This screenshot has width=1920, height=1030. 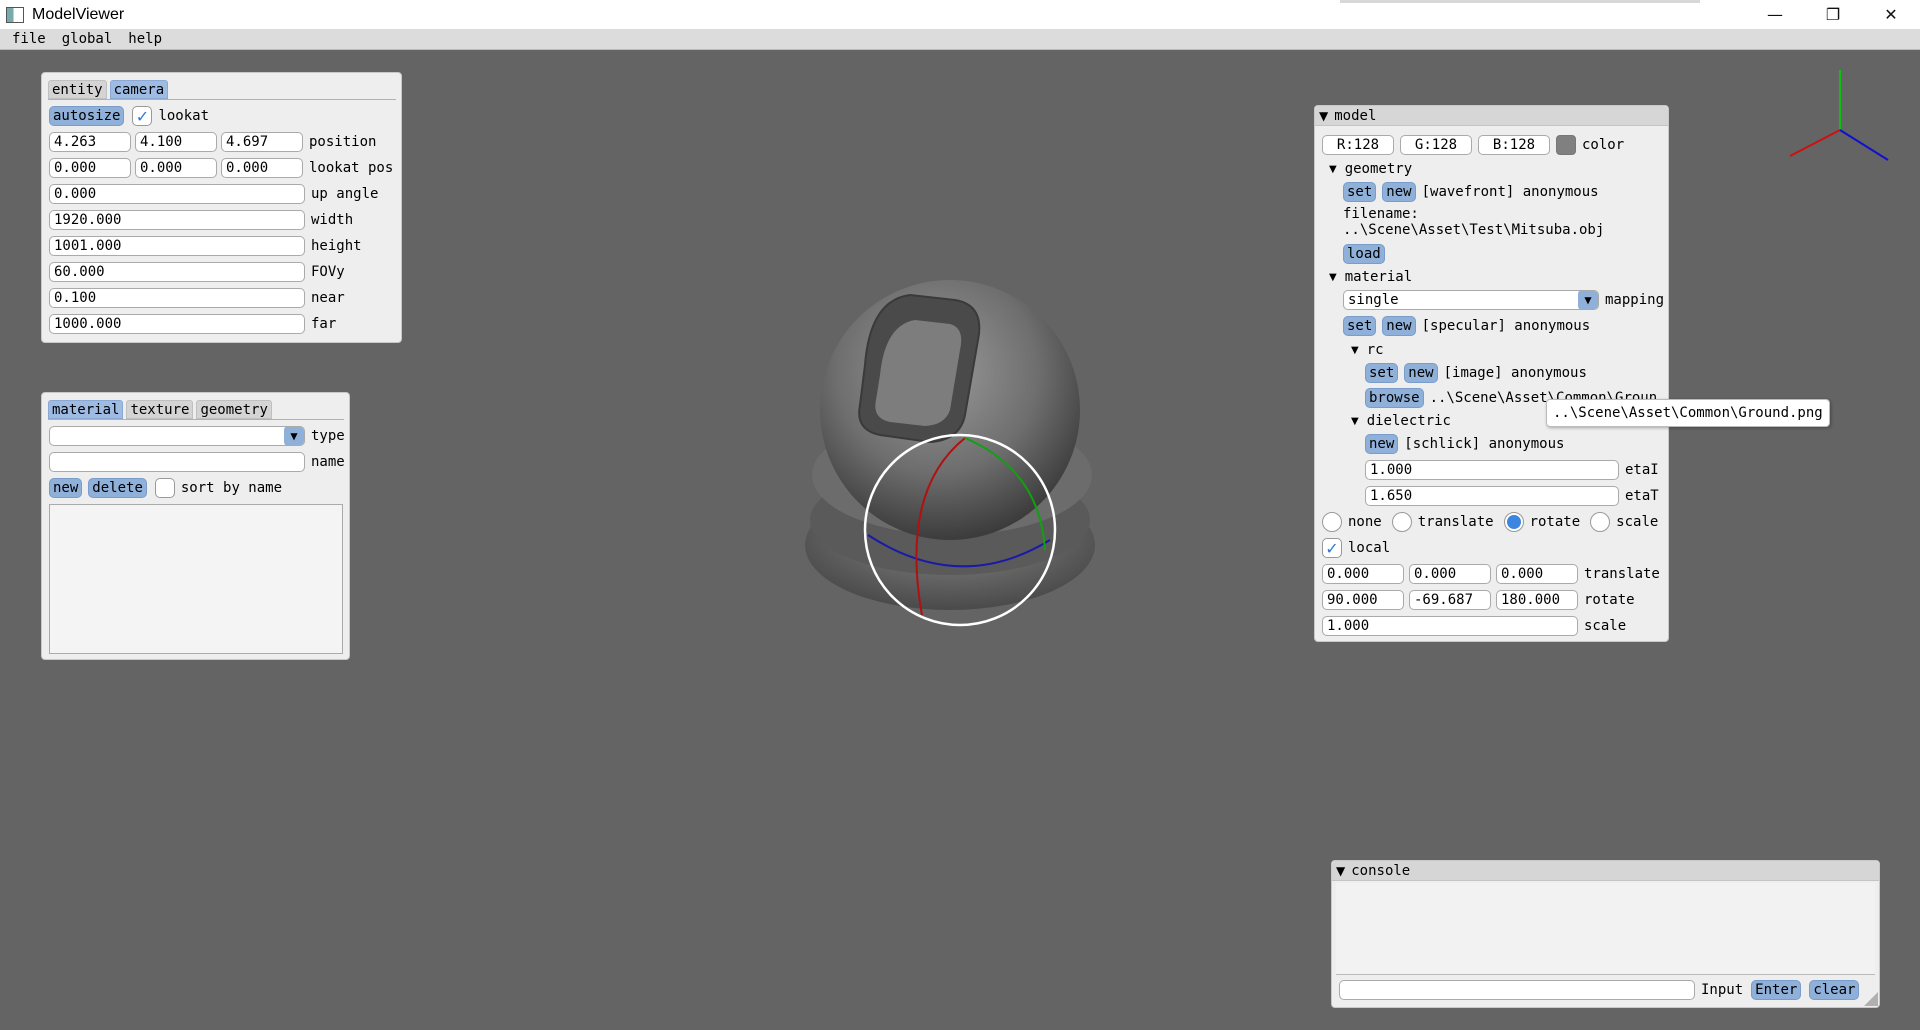 What do you see at coordinates (90, 142) in the screenshot?
I see `position-x-input: 4.263` at bounding box center [90, 142].